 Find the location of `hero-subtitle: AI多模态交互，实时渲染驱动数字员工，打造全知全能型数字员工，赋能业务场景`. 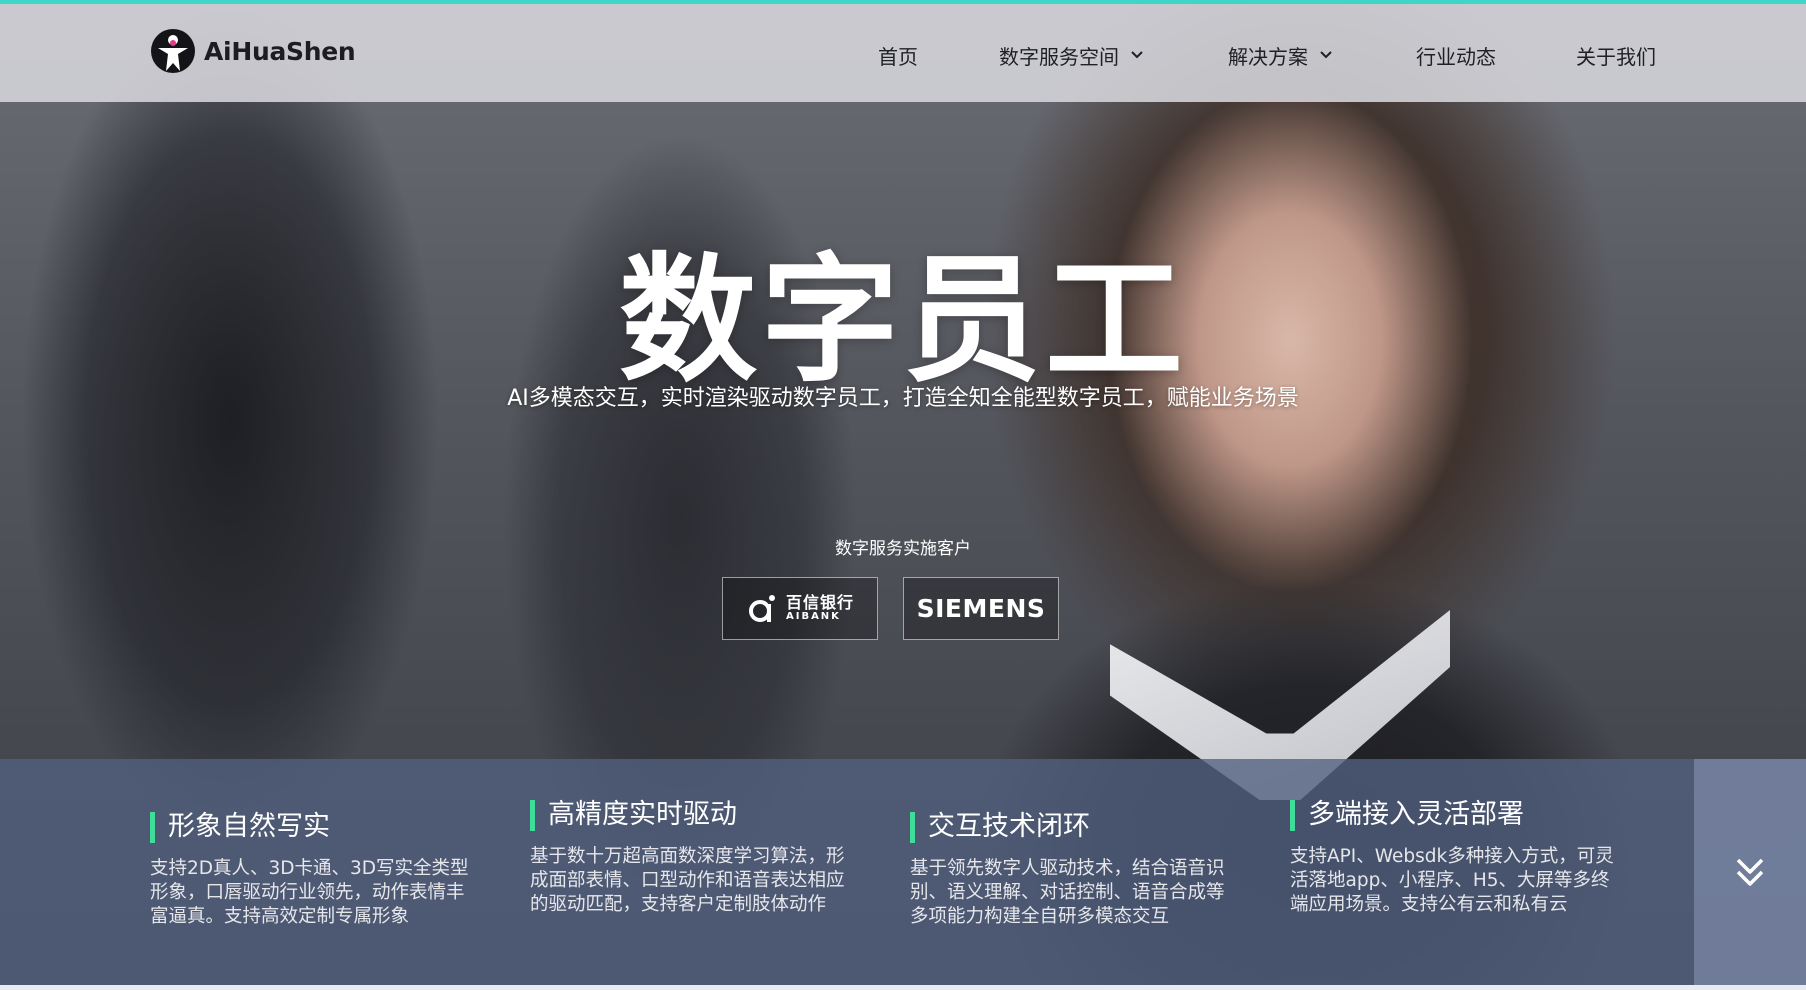

hero-subtitle: AI多模态交互，实时渲染驱动数字员工，打造全知全能型数字员工，赋能业务场景 is located at coordinates (903, 398).